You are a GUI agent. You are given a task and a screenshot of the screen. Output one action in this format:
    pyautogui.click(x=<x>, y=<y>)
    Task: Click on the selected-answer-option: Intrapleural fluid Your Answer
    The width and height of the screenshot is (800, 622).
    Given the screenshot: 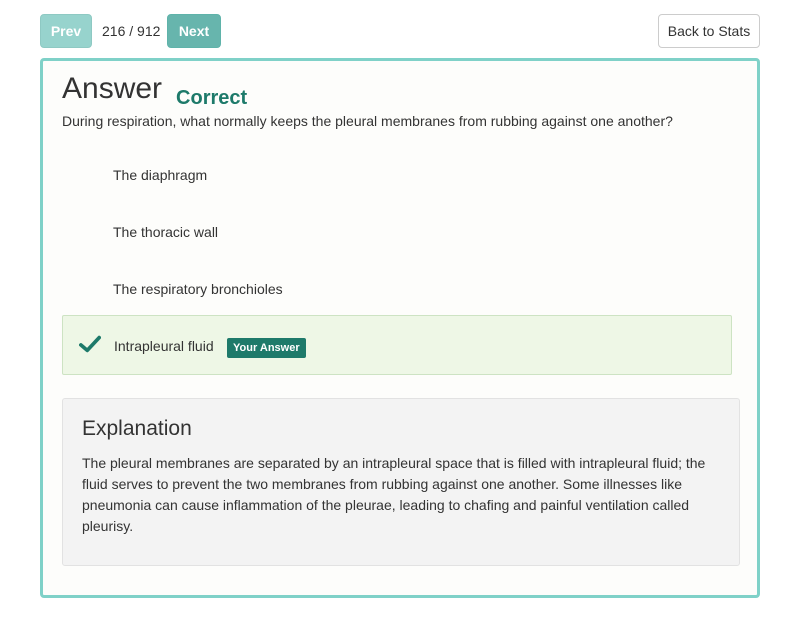 What is the action you would take?
    pyautogui.click(x=397, y=345)
    